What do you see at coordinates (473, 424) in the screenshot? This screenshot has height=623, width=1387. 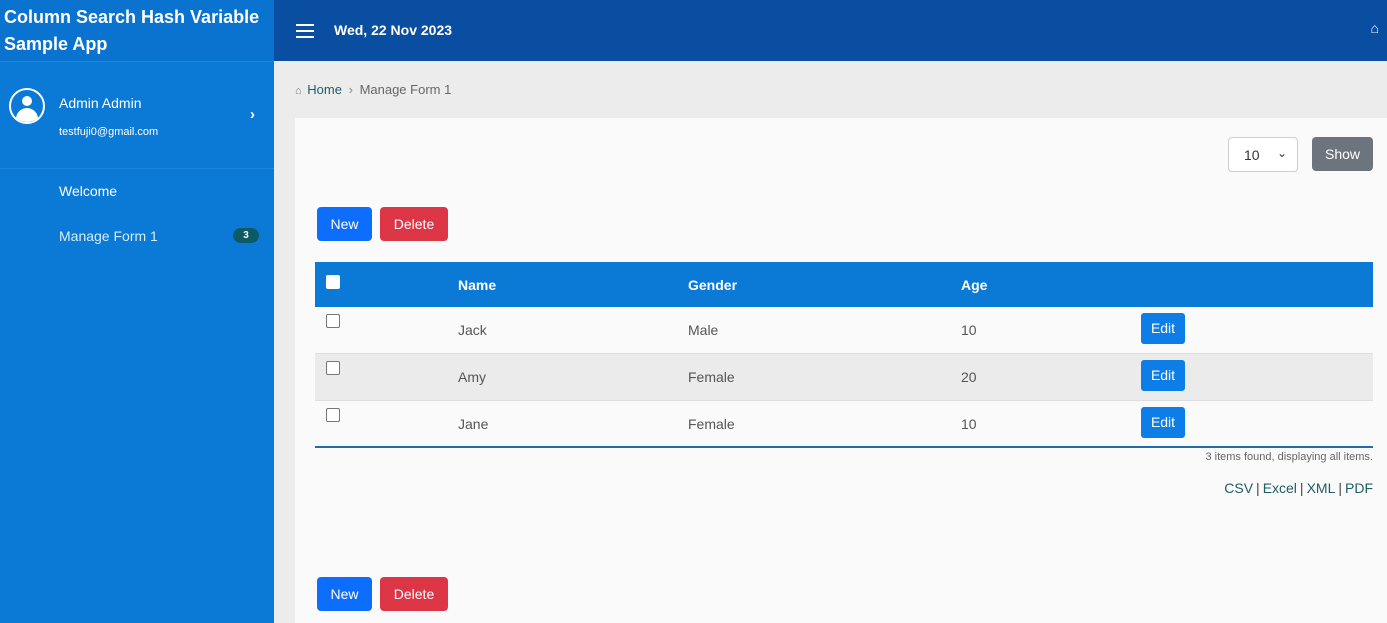 I see `cell-name: Jane` at bounding box center [473, 424].